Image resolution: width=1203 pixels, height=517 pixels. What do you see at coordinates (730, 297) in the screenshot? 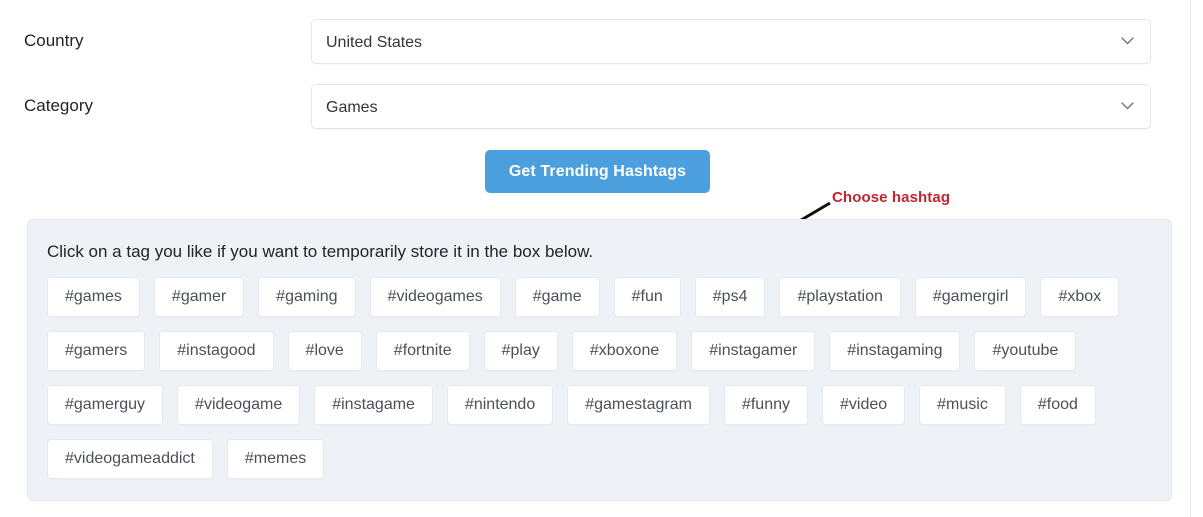
I see `tag-item: #ps4` at bounding box center [730, 297].